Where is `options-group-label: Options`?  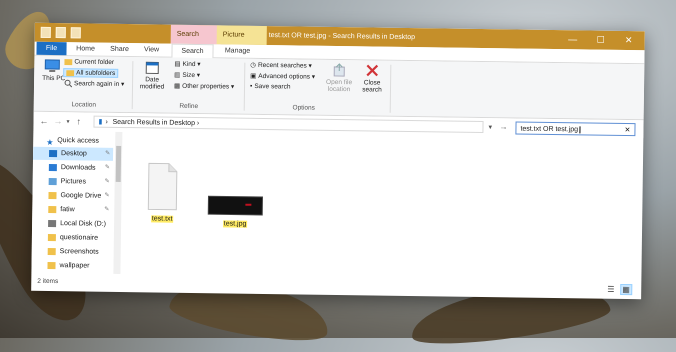 options-group-label: Options is located at coordinates (303, 108).